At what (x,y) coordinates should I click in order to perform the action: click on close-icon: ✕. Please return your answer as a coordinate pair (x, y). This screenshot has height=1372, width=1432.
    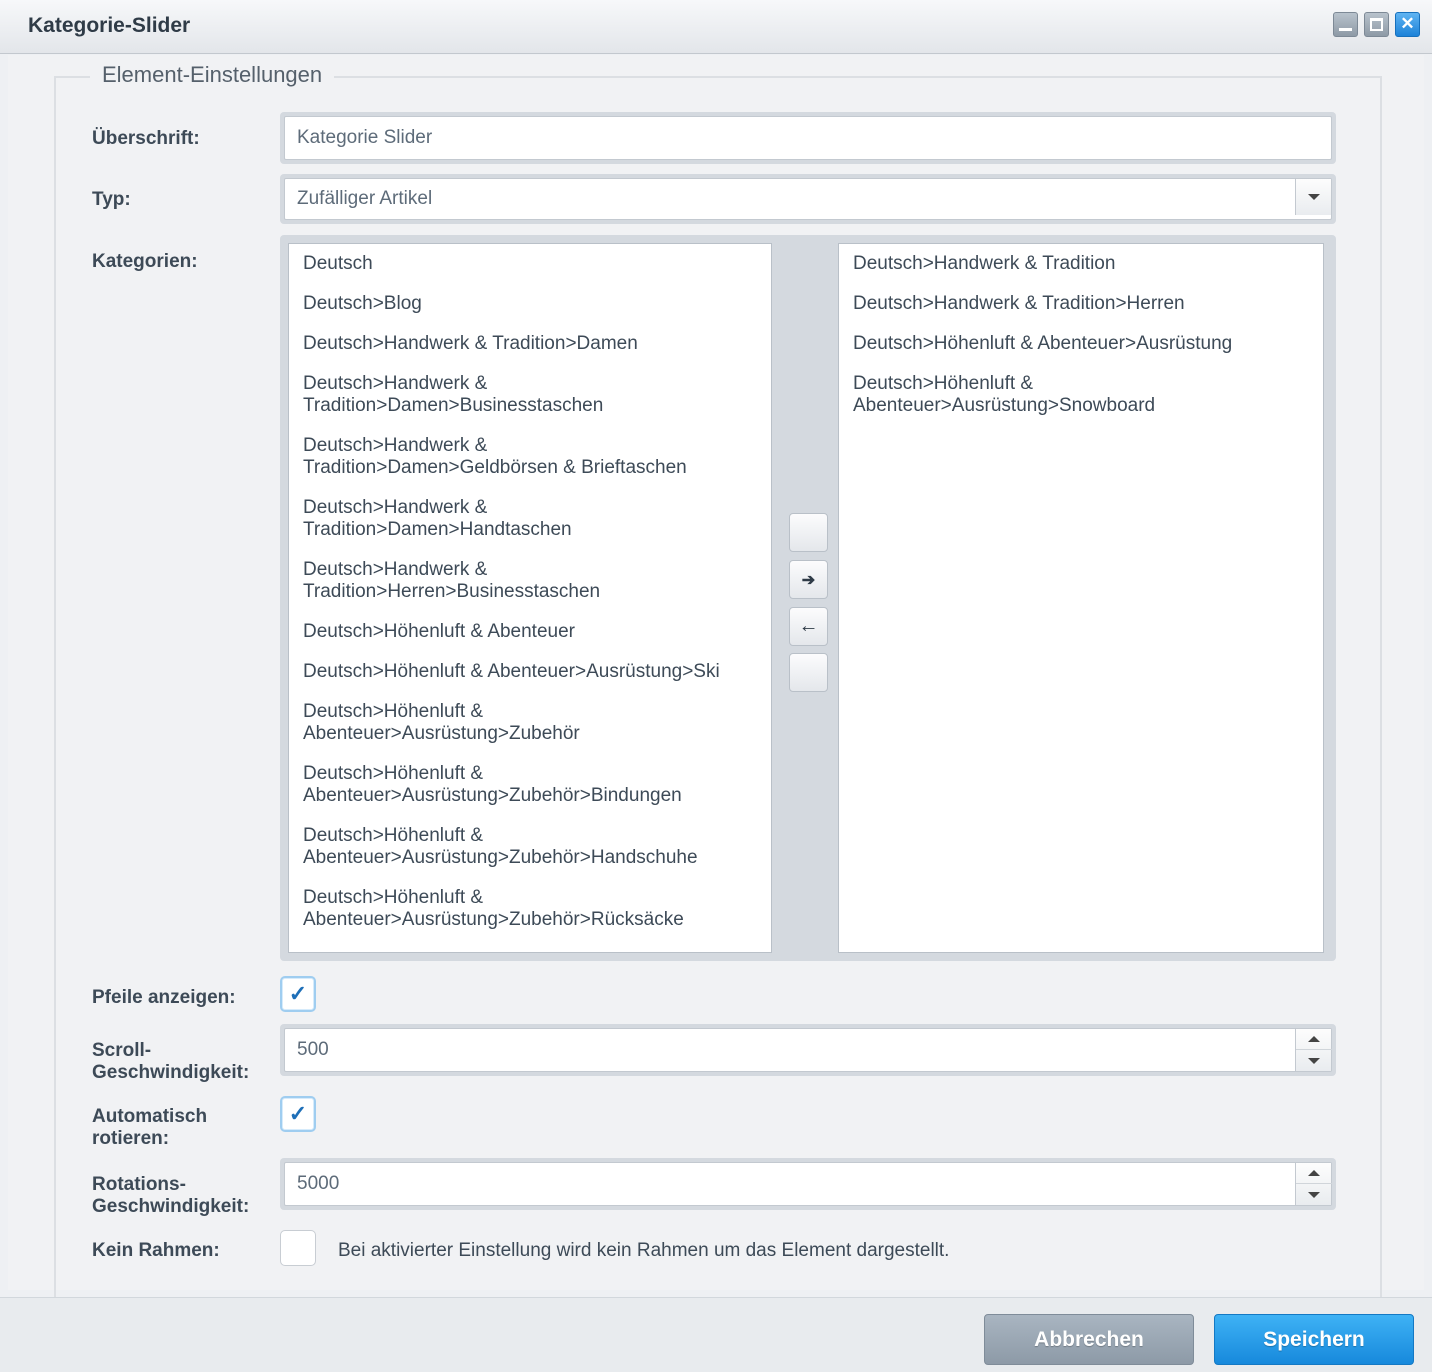
    Looking at the image, I should click on (1407, 23).